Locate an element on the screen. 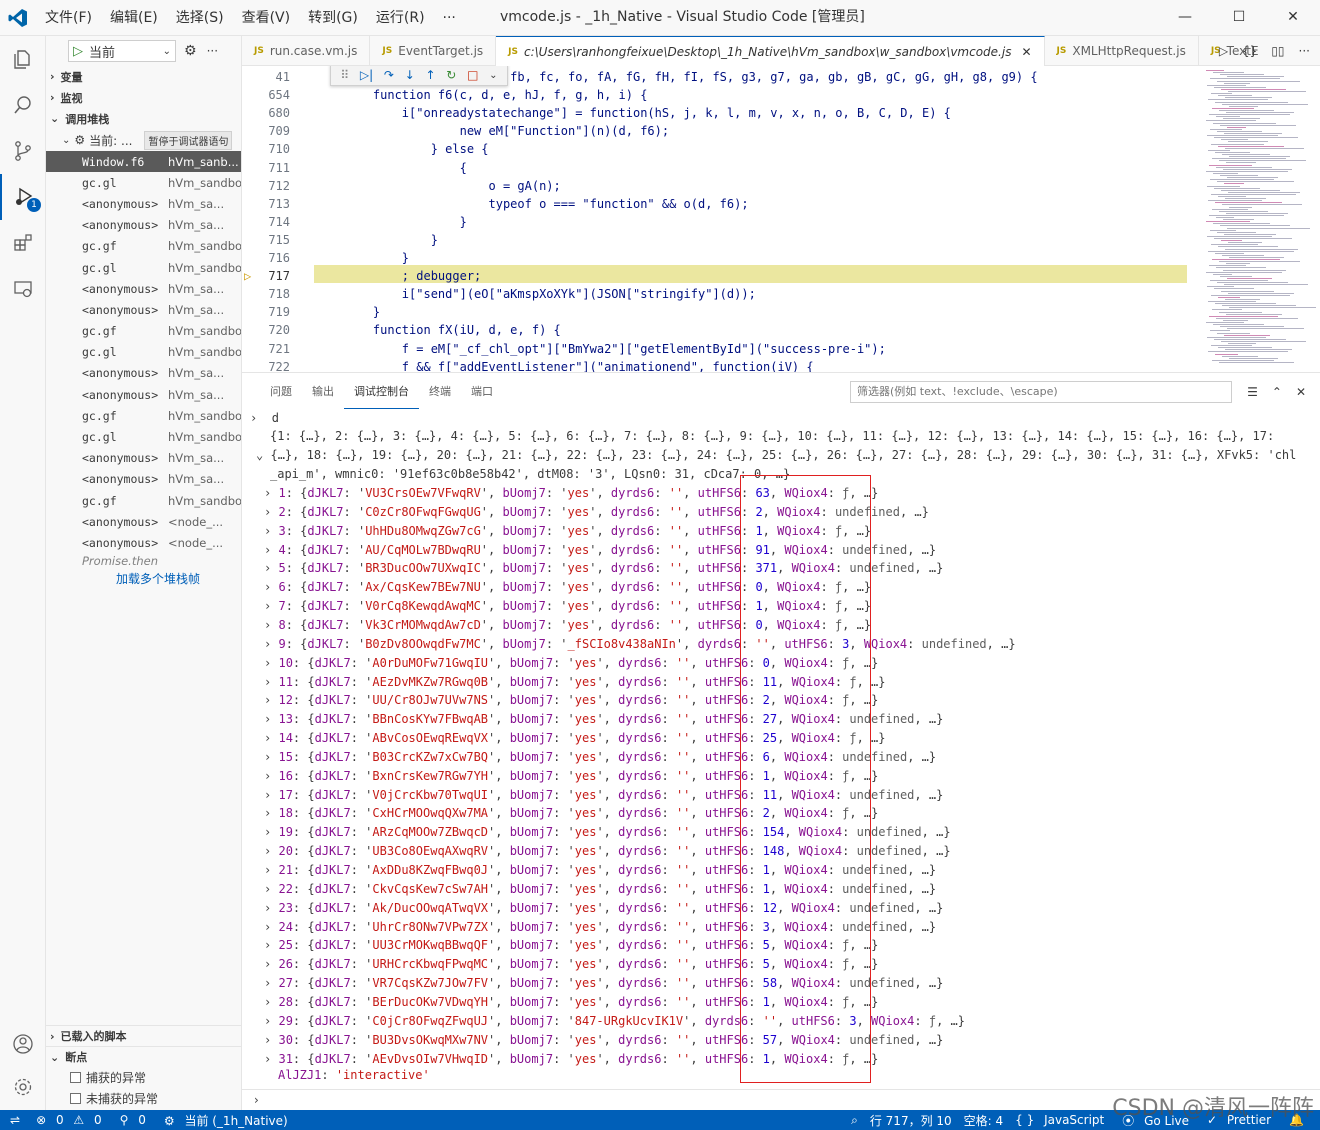  step-out-icon: ↑ is located at coordinates (431, 75).